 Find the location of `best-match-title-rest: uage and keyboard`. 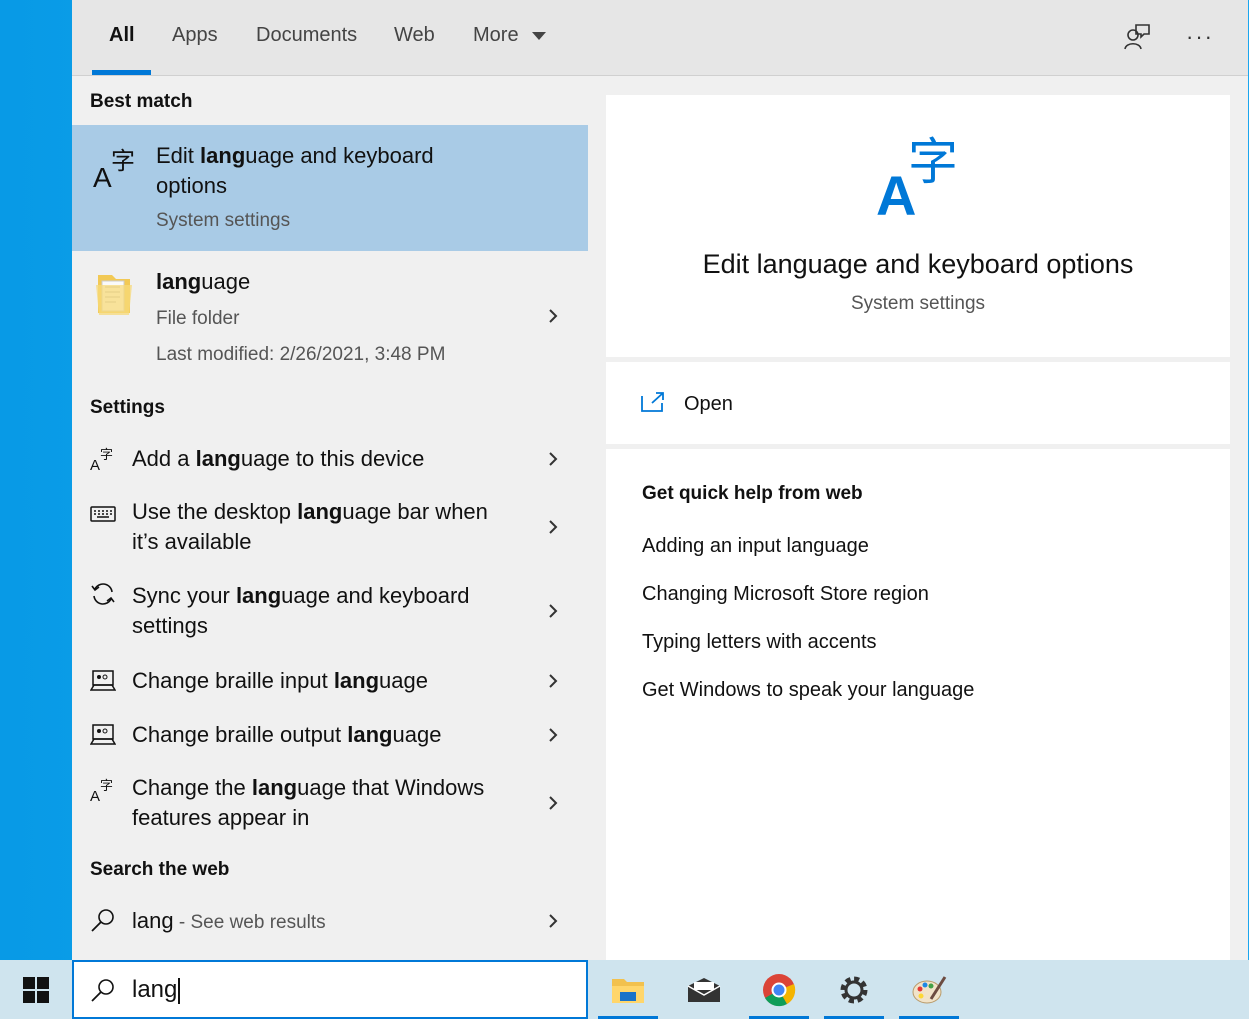

best-match-title-rest: uage and keyboard is located at coordinates (339, 155).